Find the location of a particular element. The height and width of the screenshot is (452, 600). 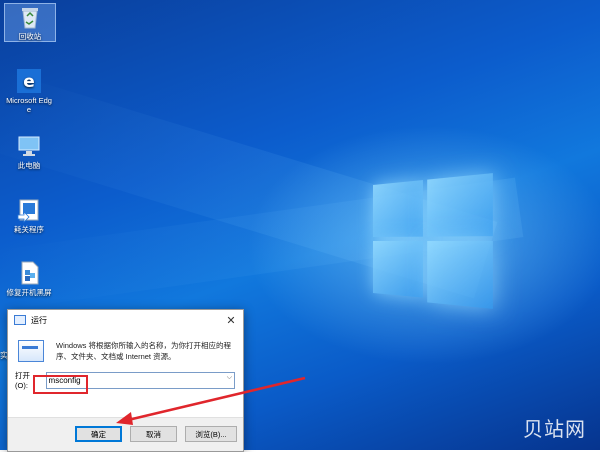

edge-icon: e is located at coordinates (29, 81).